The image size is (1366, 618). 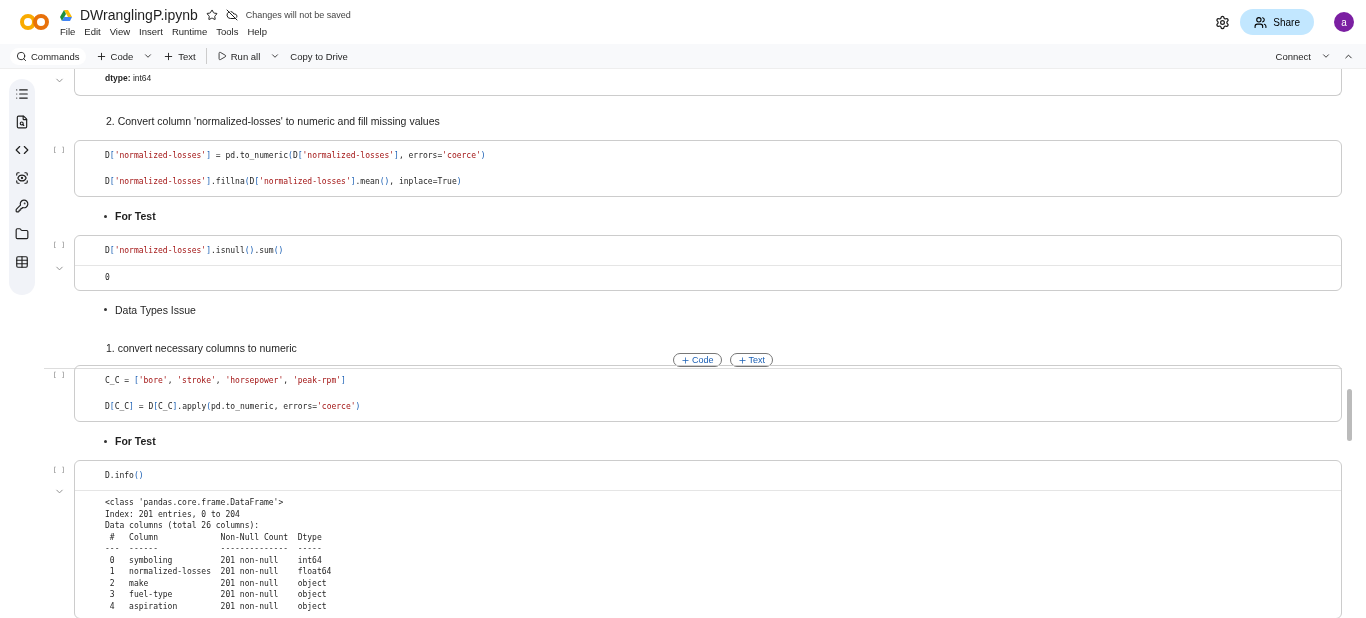 What do you see at coordinates (298, 15) in the screenshot?
I see `save-status: Changes will not be saved` at bounding box center [298, 15].